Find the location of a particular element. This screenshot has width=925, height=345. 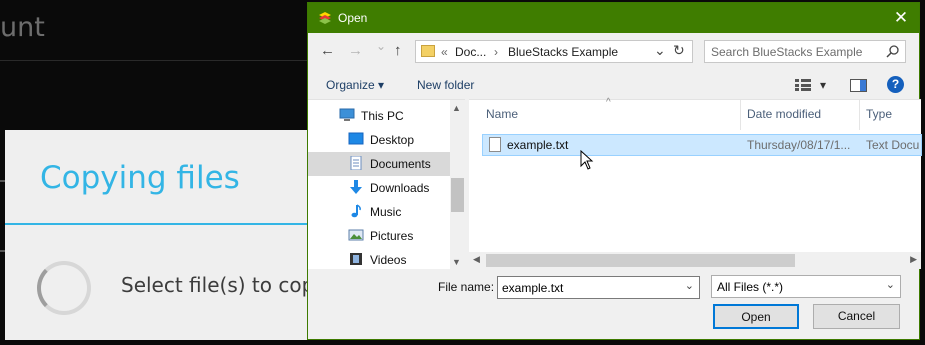

copying-files-divider is located at coordinates (157, 224).